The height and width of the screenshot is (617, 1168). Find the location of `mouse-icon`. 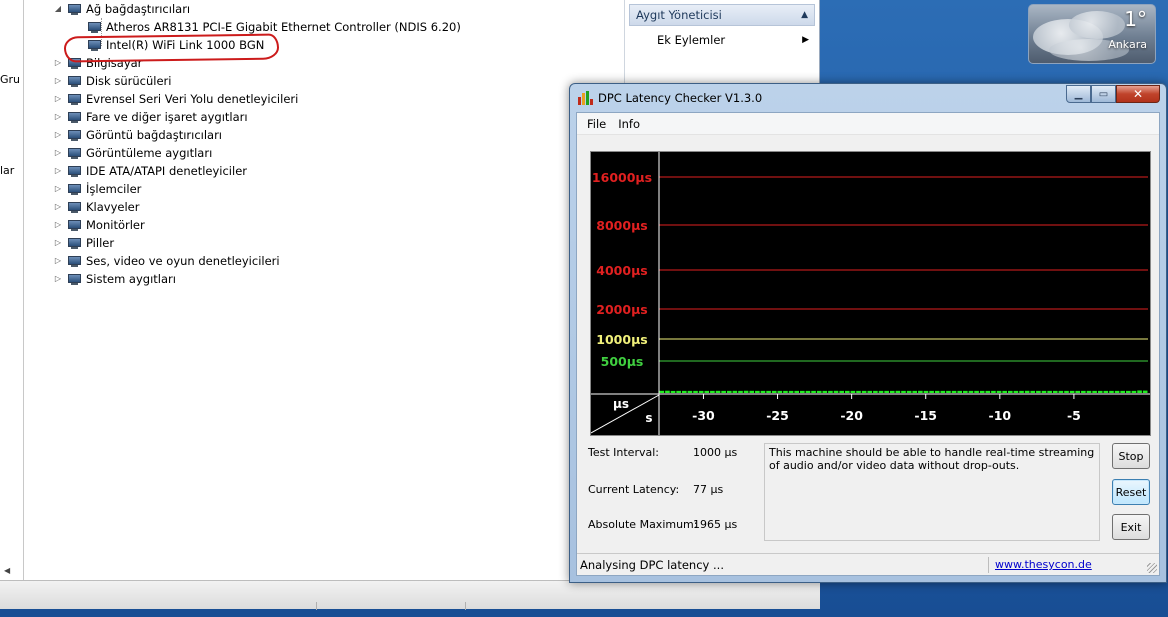

mouse-icon is located at coordinates (75, 117).